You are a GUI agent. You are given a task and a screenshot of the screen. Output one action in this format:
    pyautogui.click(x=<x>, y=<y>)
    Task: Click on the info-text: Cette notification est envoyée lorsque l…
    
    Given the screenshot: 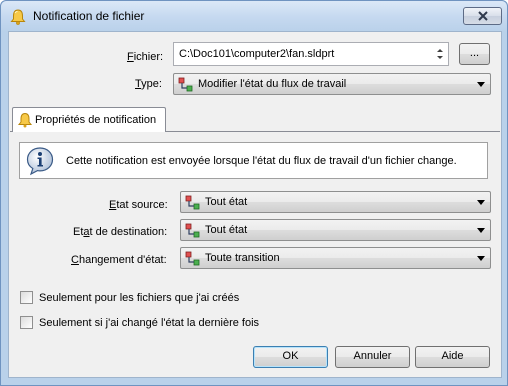 What is the action you would take?
    pyautogui.click(x=261, y=161)
    